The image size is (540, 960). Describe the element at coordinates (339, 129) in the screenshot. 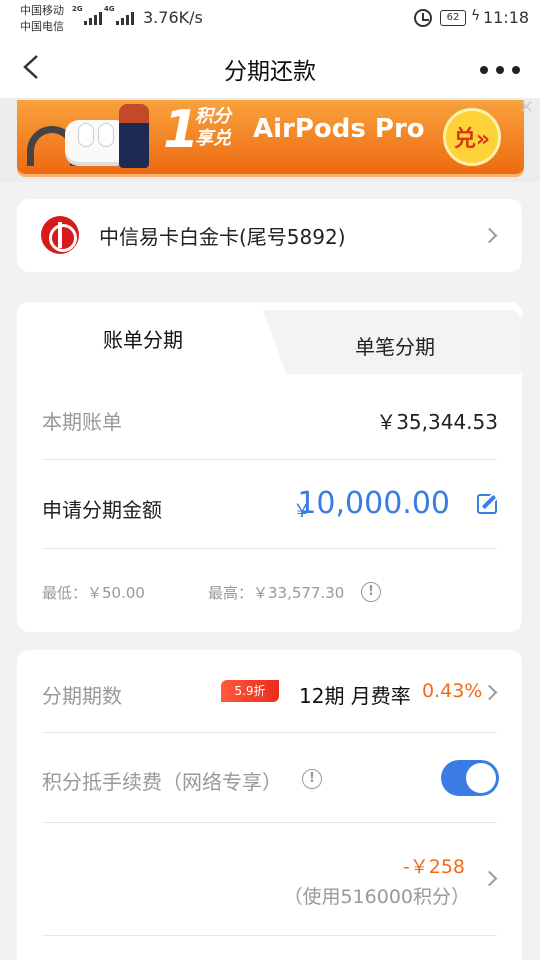

I see `product-name: AirPods Pro` at that location.